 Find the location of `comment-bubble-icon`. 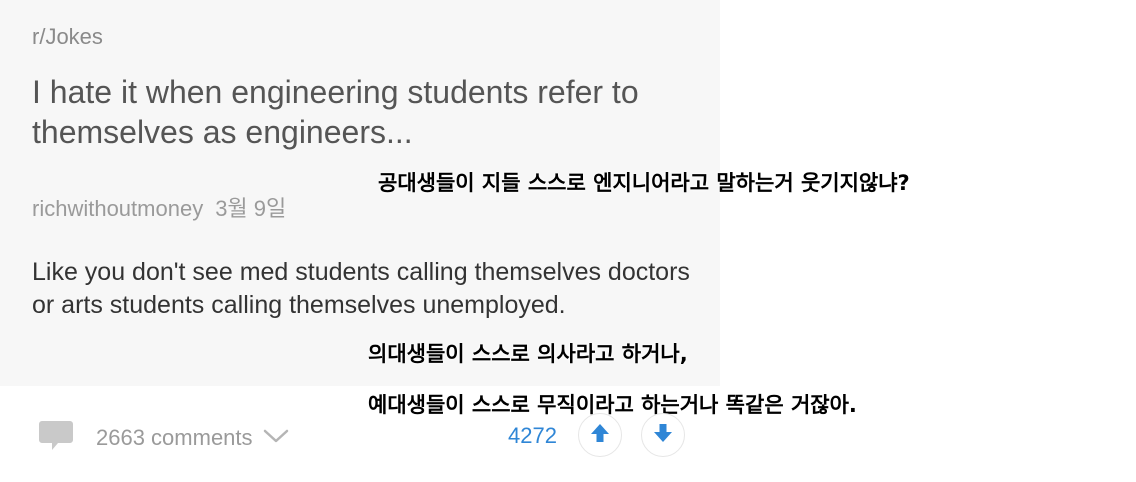

comment-bubble-icon is located at coordinates (56, 438).